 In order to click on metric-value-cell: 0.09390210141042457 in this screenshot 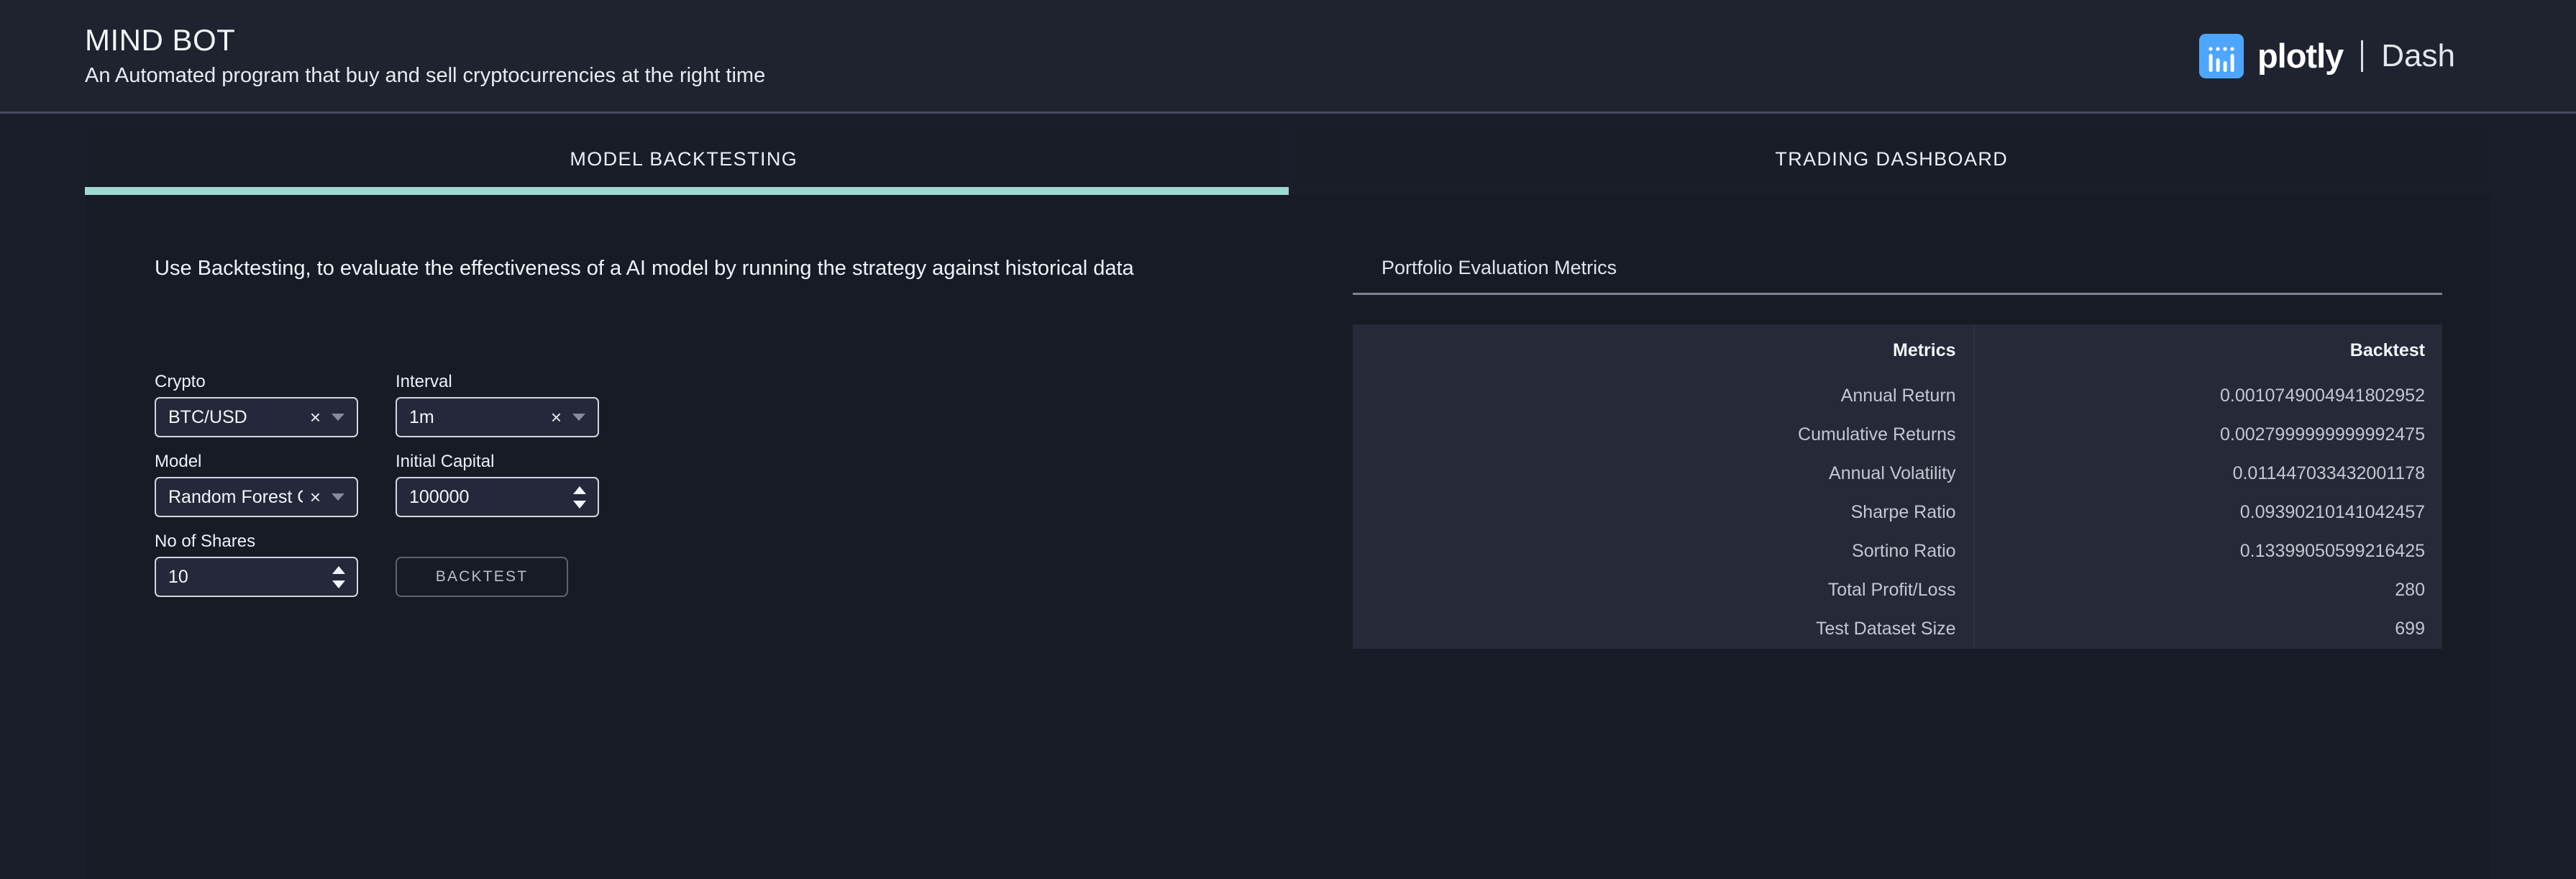, I will do `click(2332, 512)`.